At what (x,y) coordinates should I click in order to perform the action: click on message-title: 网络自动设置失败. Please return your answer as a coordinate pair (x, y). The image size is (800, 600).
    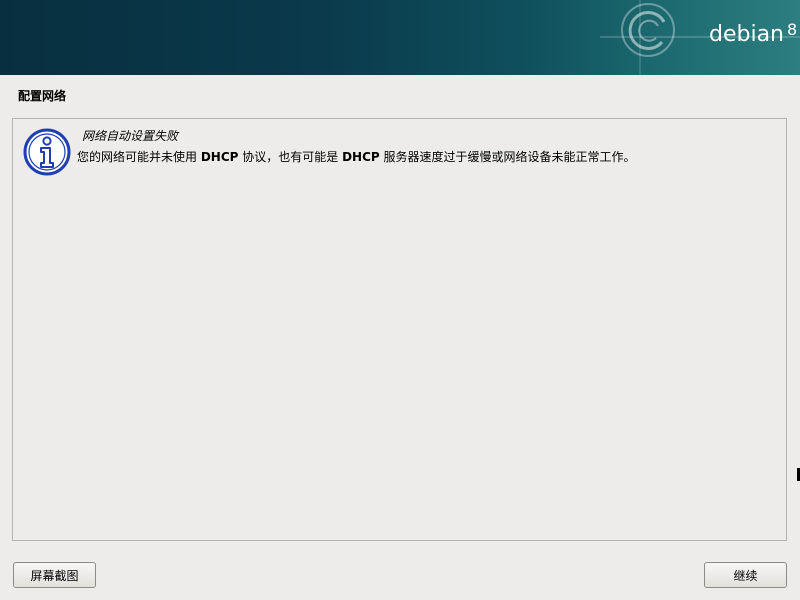
    Looking at the image, I should click on (130, 136).